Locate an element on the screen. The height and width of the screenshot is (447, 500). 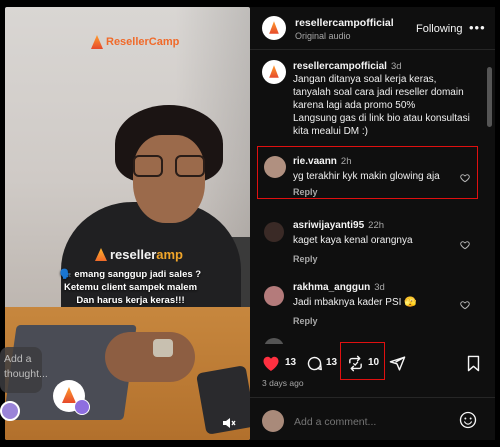
comment-line: Jangan ditanya soal kerja keras, is located at coordinates (365, 79).